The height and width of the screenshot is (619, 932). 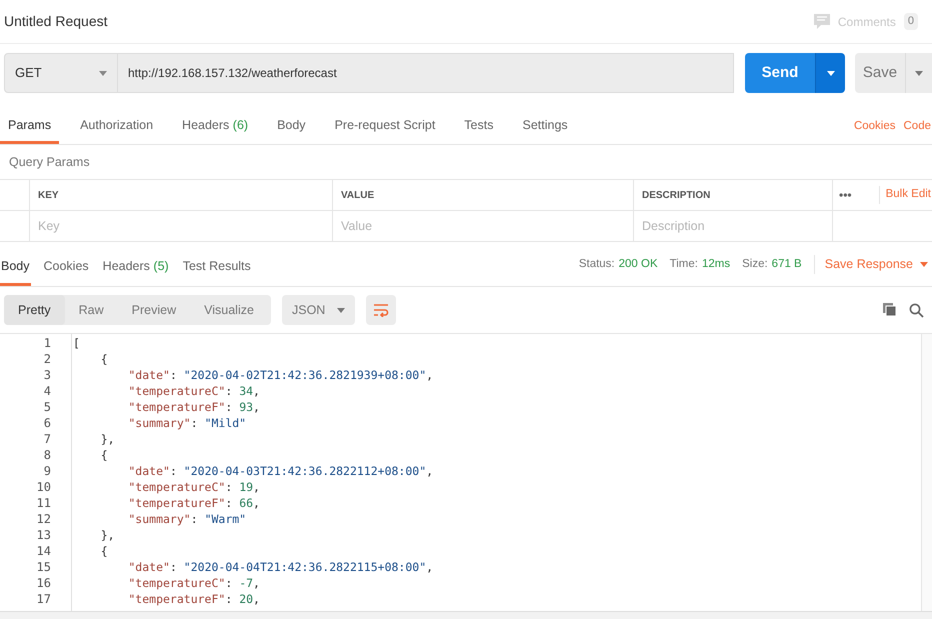 I want to click on view-mode-tab: Visualize, so click(x=229, y=310).